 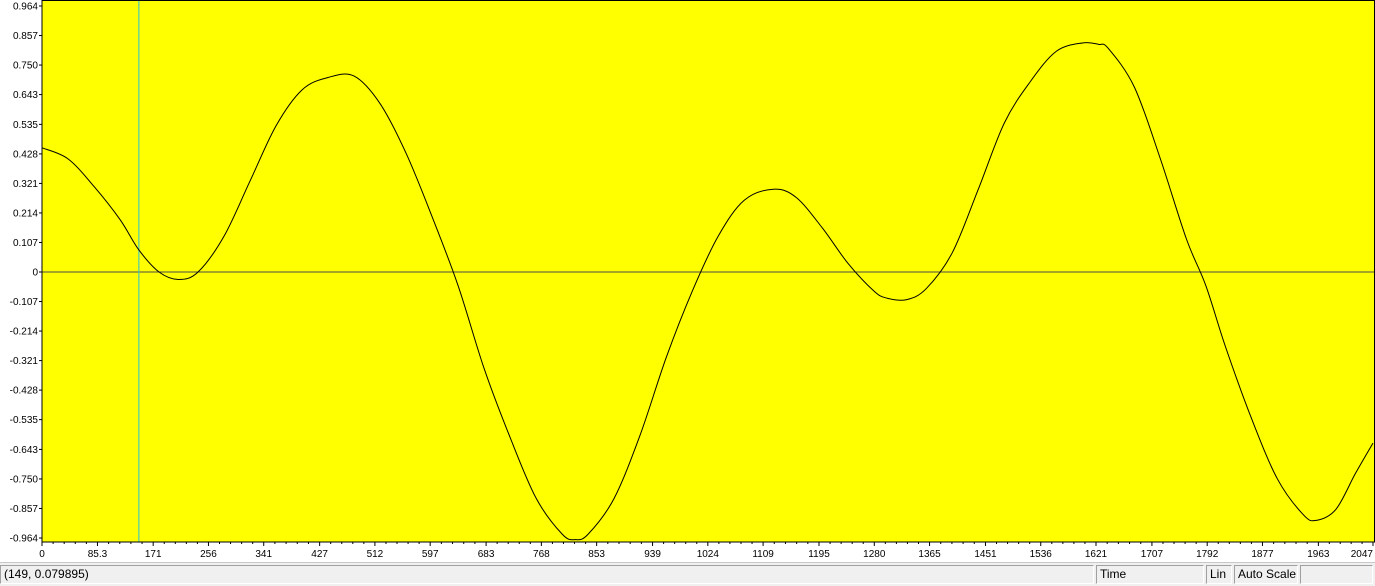 What do you see at coordinates (1207, 554) in the screenshot?
I see `x-tick-label: 1792` at bounding box center [1207, 554].